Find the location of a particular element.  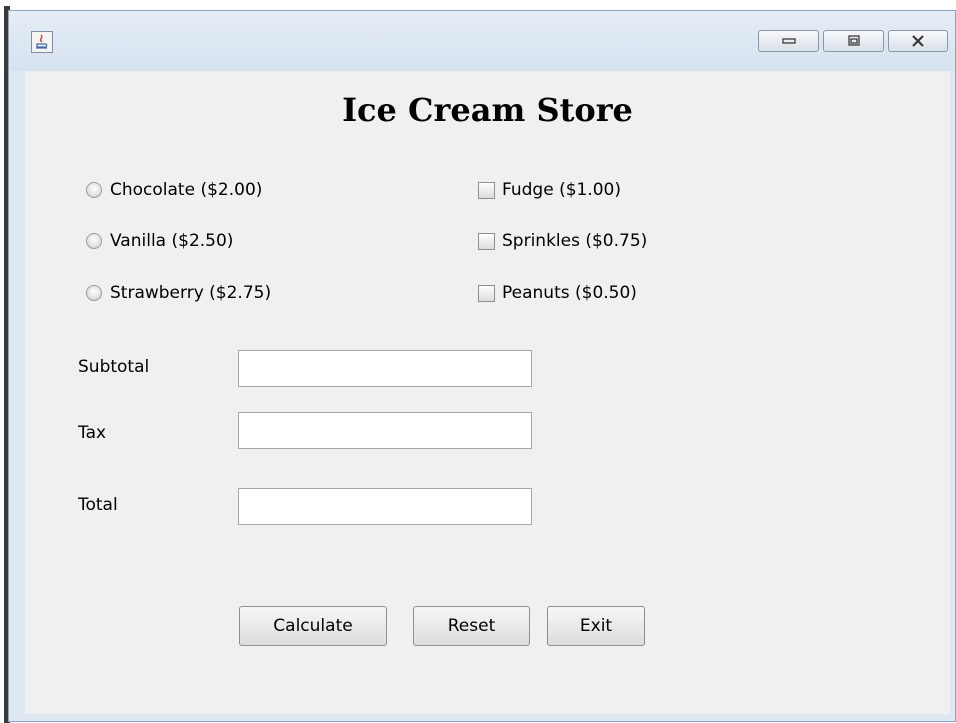

radio-chocolate: Chocolate ($2.00) is located at coordinates (174, 190).